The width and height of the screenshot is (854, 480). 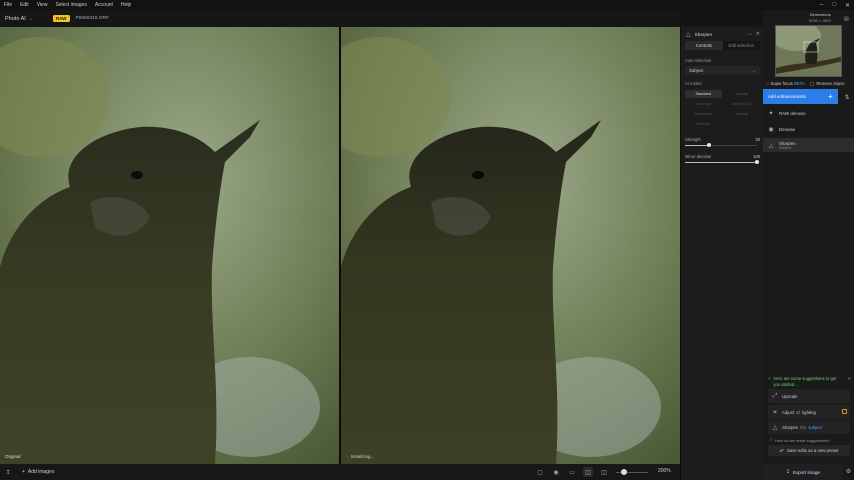 I want to click on tab-controls: Controls, so click(x=704, y=45).